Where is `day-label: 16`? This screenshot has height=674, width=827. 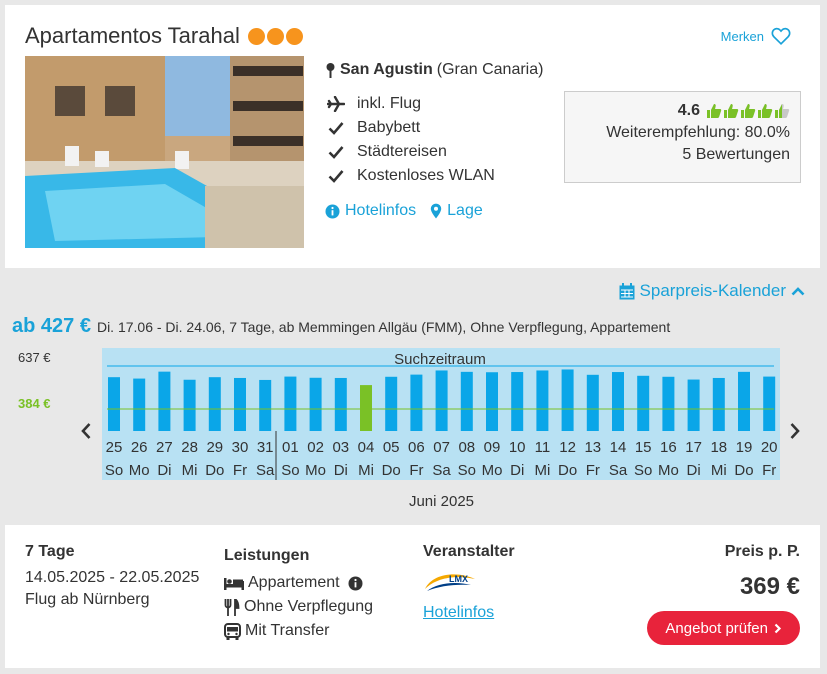 day-label: 16 is located at coordinates (668, 447).